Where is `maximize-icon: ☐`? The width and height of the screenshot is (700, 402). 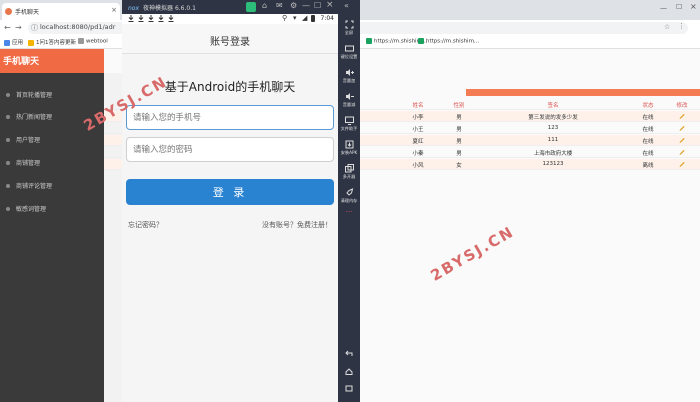
maximize-icon: ☐ is located at coordinates (679, 7).